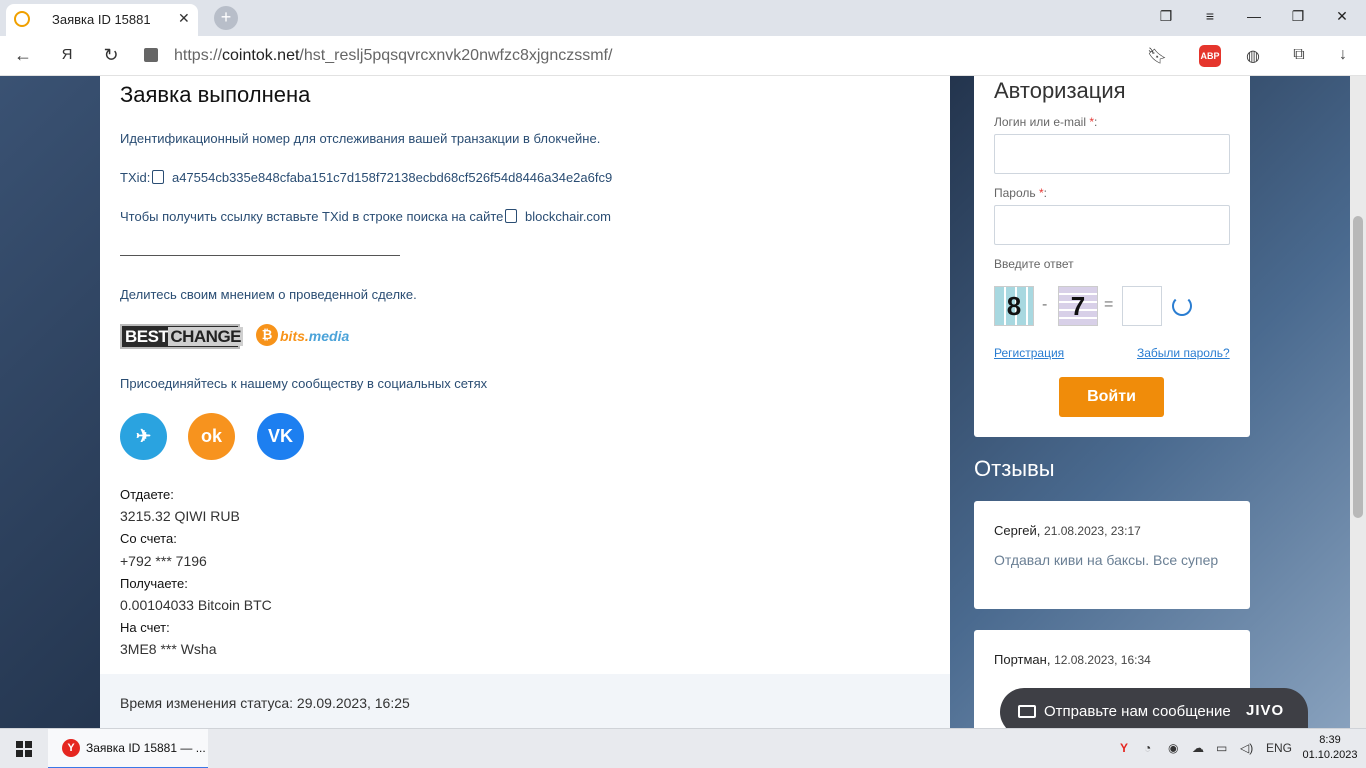  I want to click on volume-tray-icon: ◁), so click(1246, 748).